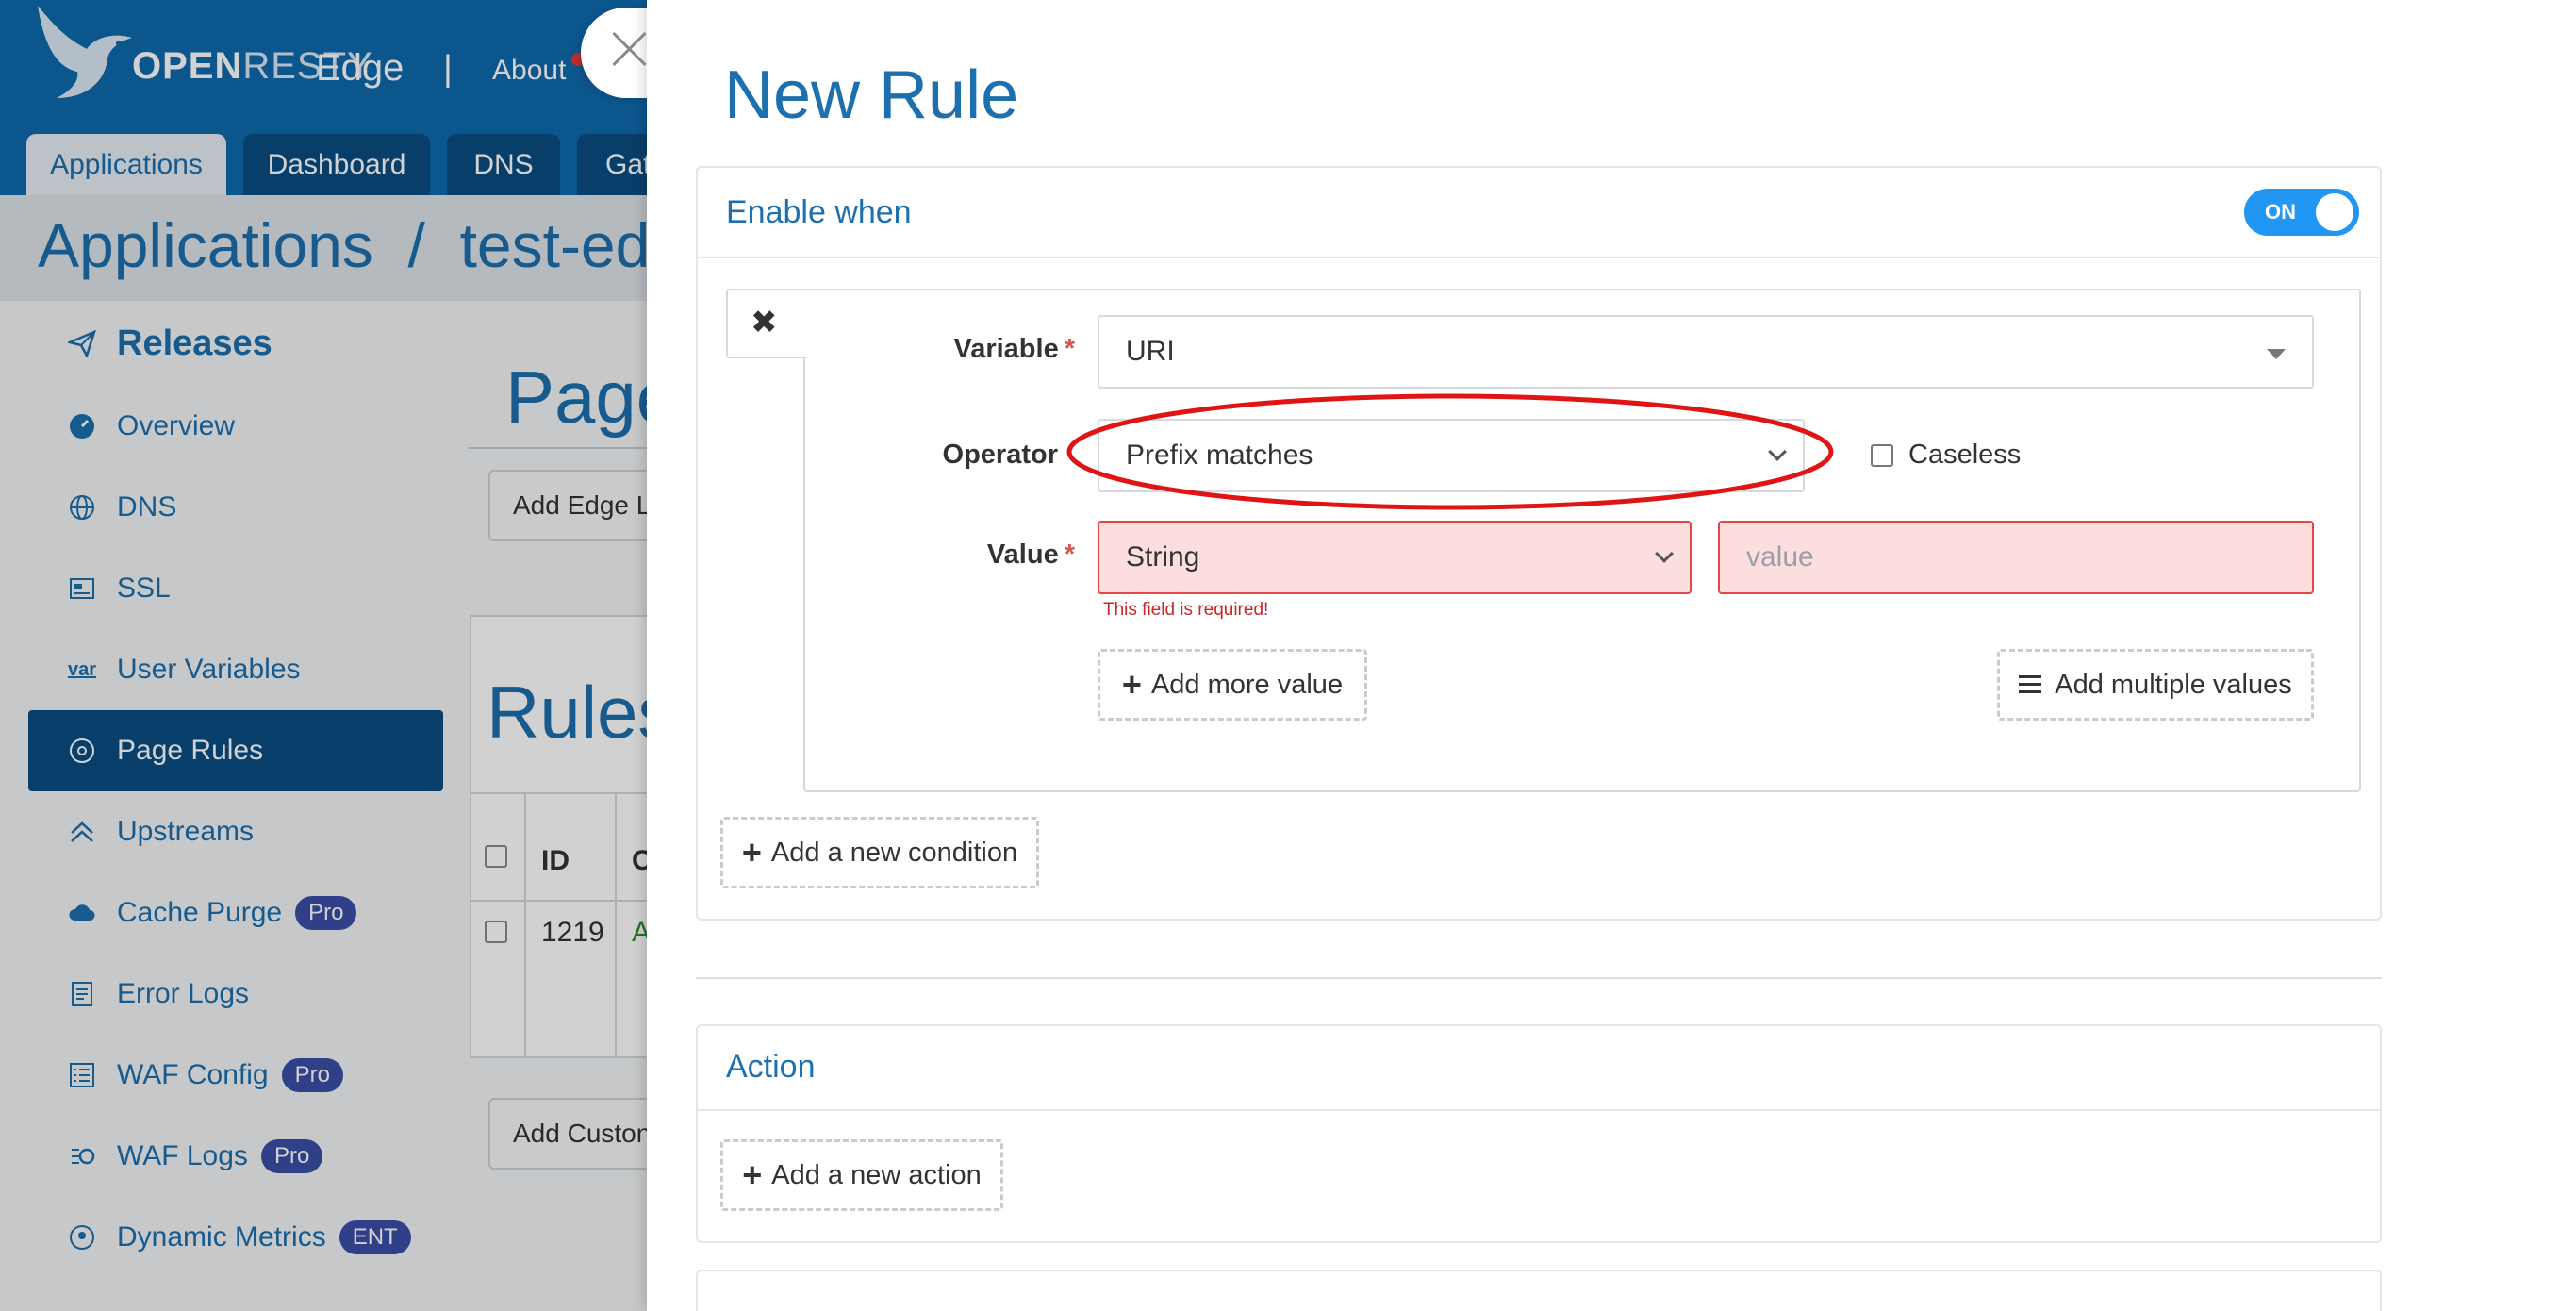  I want to click on enable-when-title: Enable when, so click(819, 212).